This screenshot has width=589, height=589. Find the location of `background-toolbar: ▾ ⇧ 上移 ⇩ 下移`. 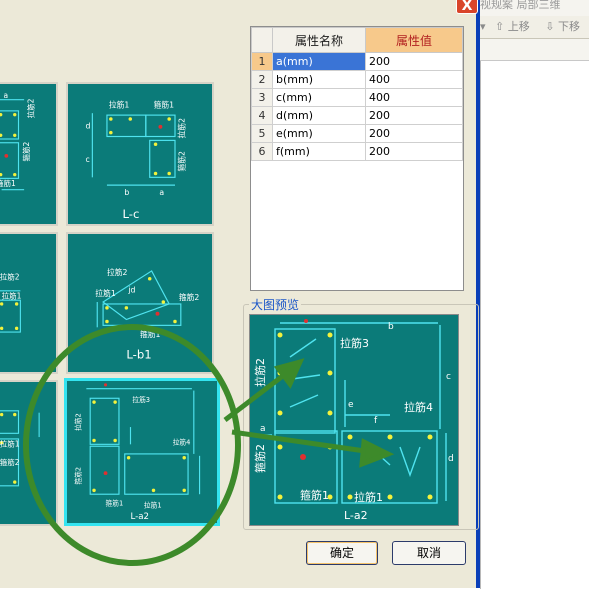

background-toolbar: ▾ ⇧ 上移 ⇩ 下移 is located at coordinates (534, 27).